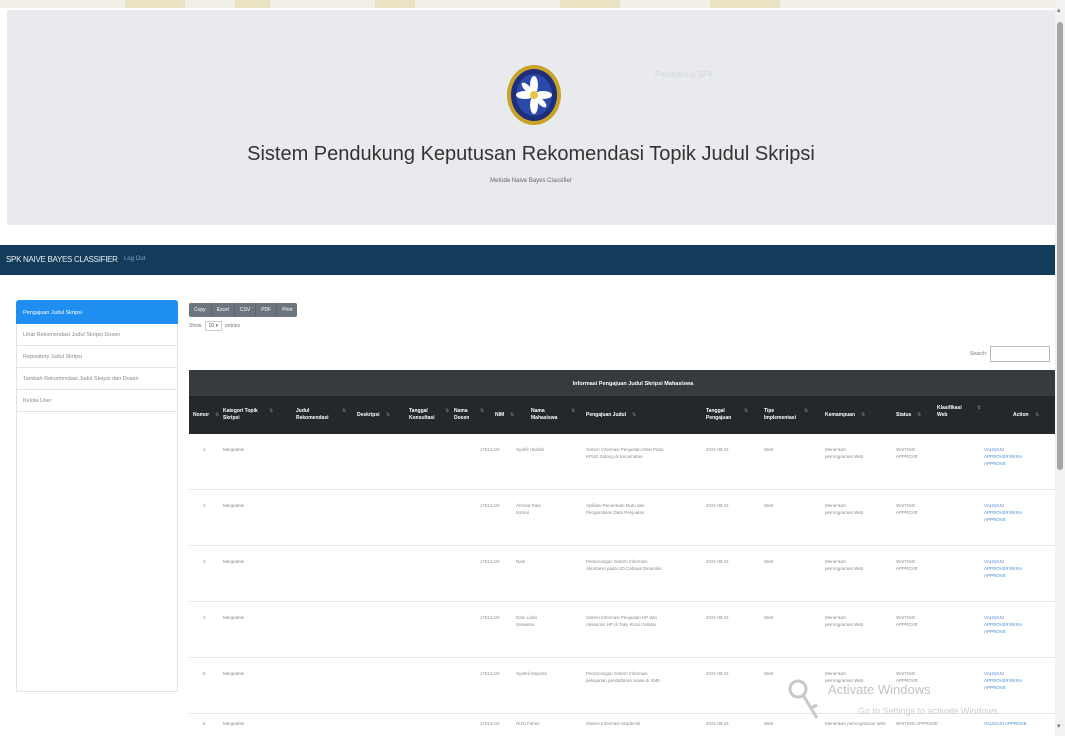 The image size is (1065, 736). I want to click on search-input, so click(1020, 354).